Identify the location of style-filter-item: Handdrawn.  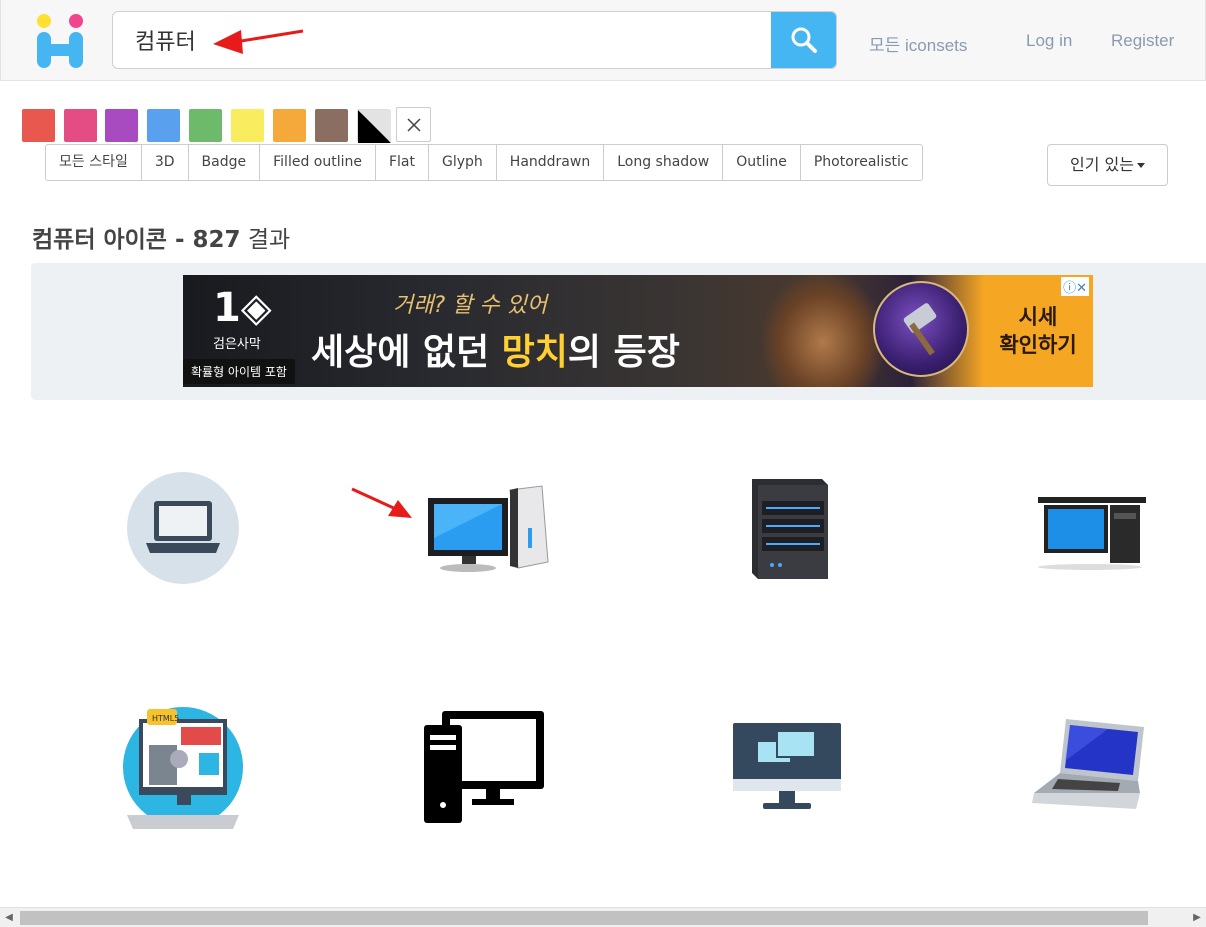
(551, 162).